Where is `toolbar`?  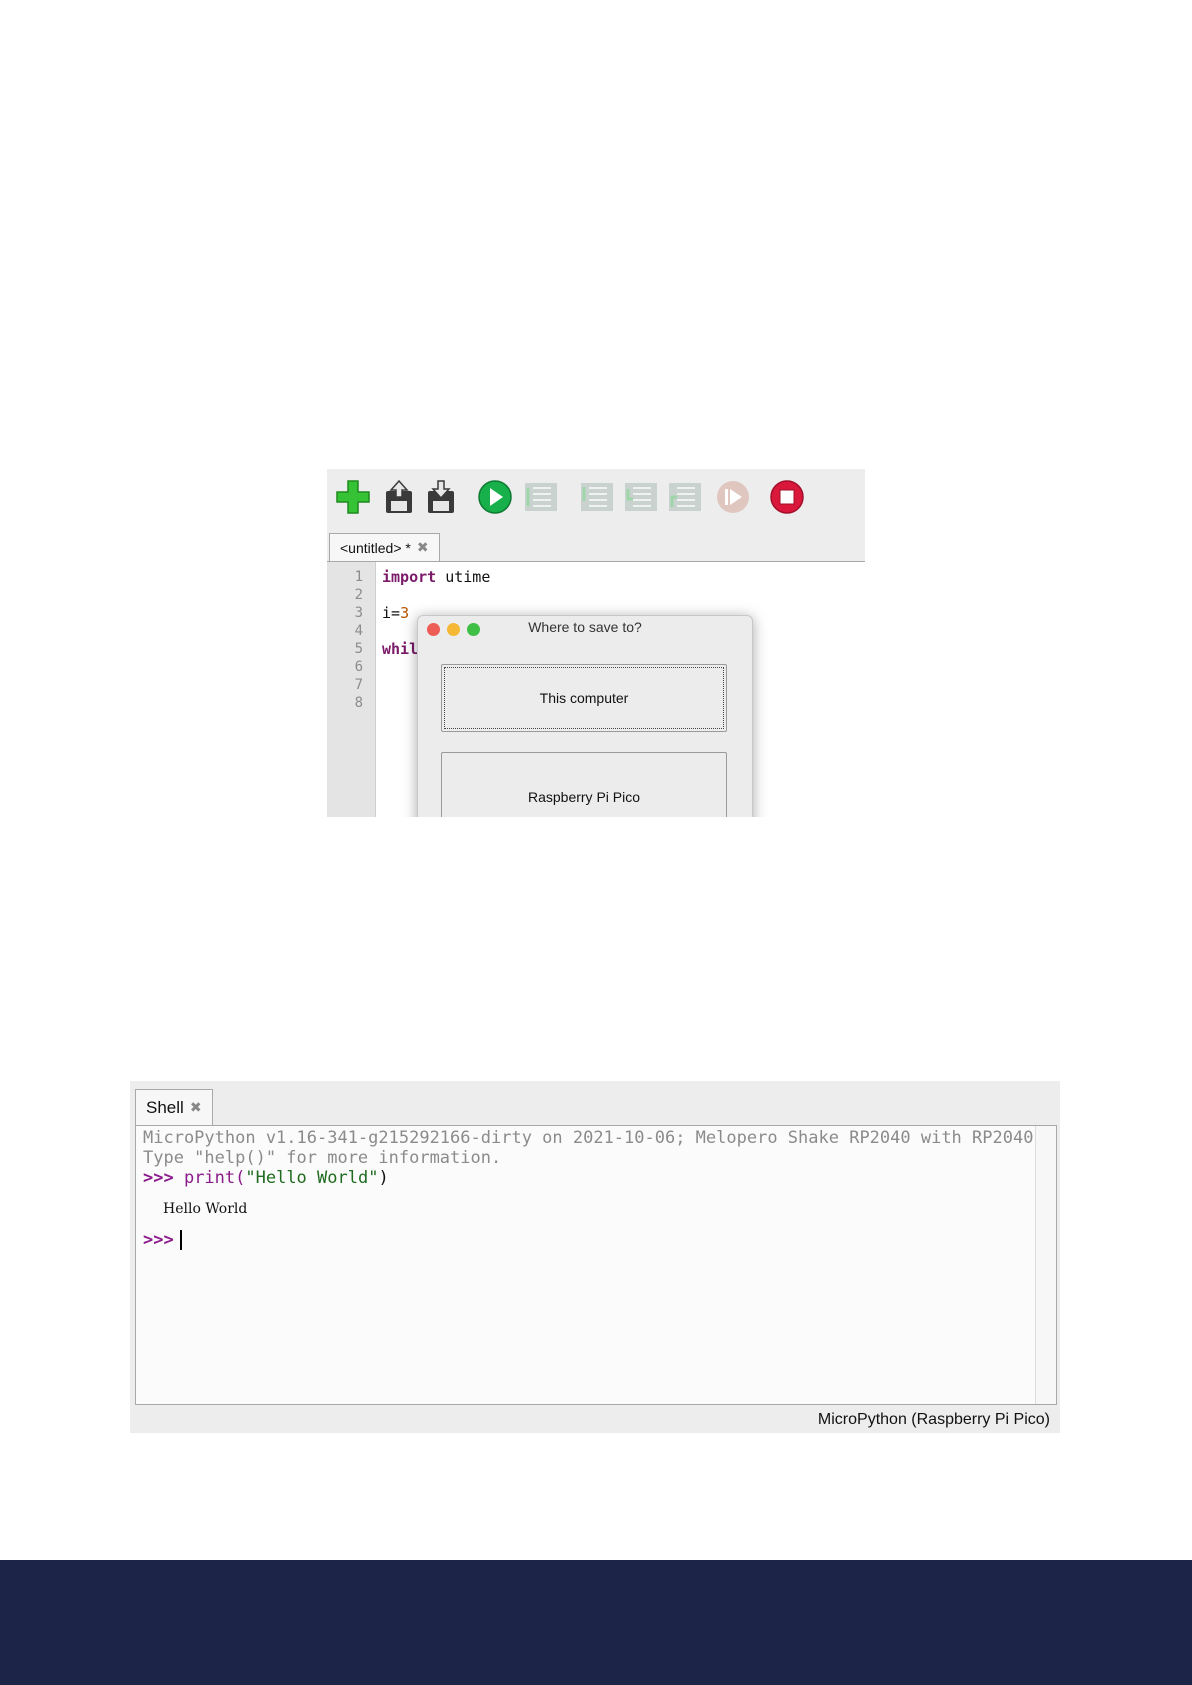 toolbar is located at coordinates (596, 500).